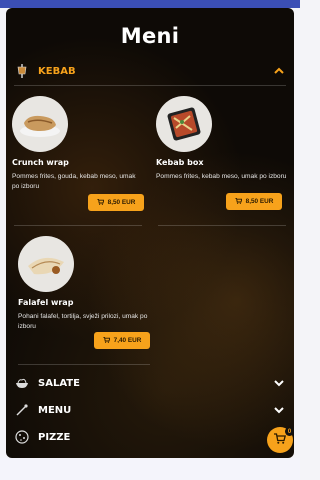  Describe the element at coordinates (150, 469) in the screenshot. I see `bottom-strip` at that location.